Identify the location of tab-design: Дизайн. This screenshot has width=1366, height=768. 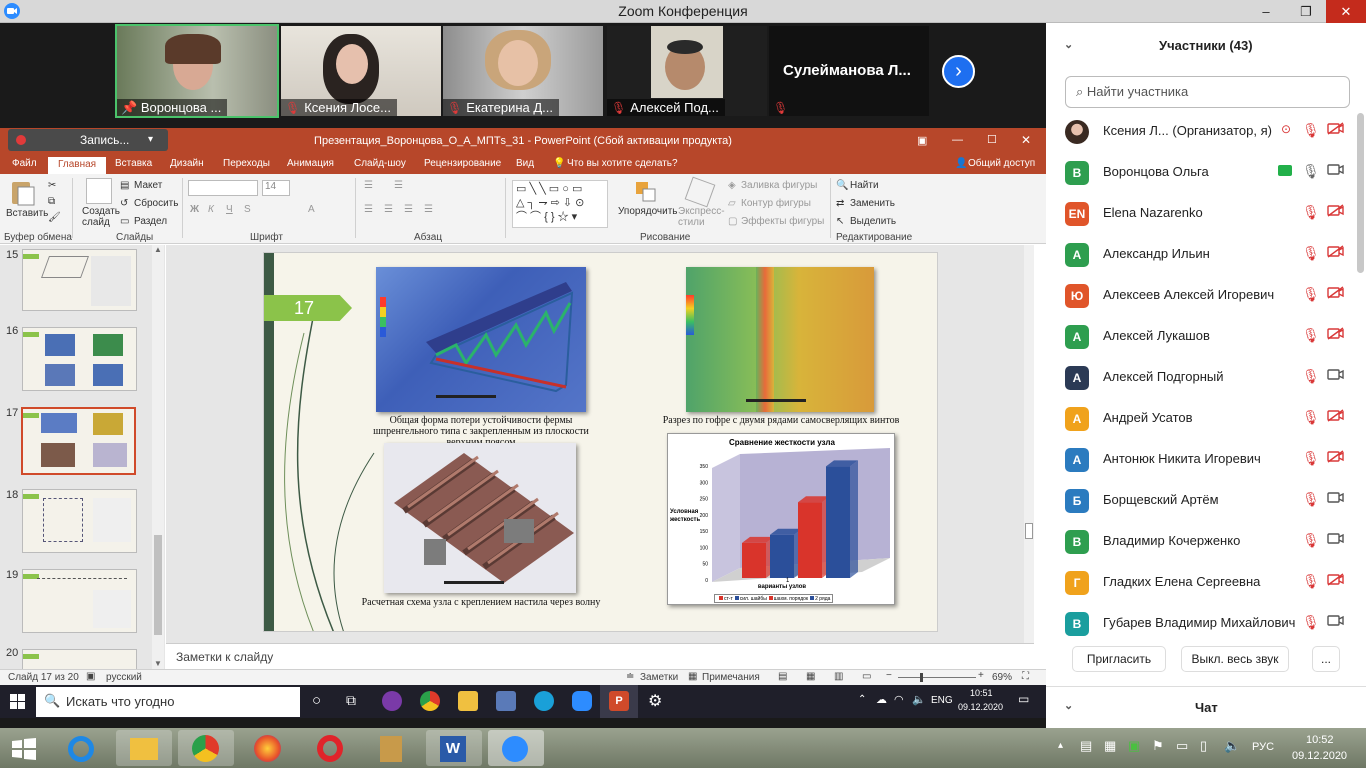
(187, 163).